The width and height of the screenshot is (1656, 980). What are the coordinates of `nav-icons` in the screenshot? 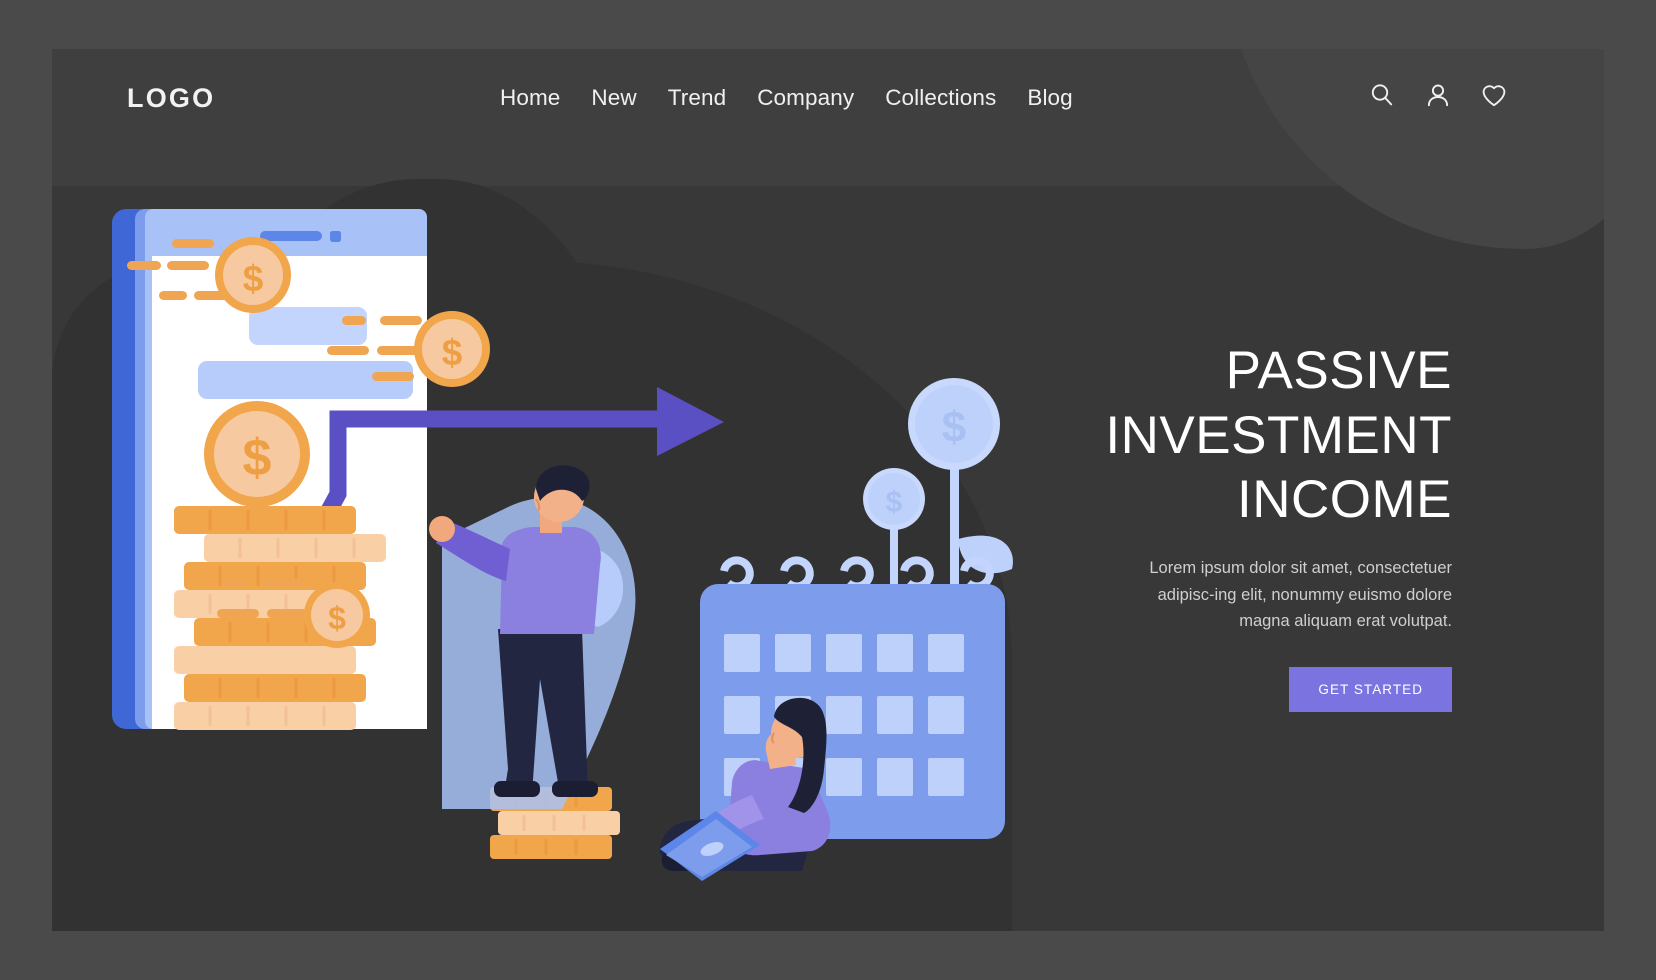 It's located at (1438, 95).